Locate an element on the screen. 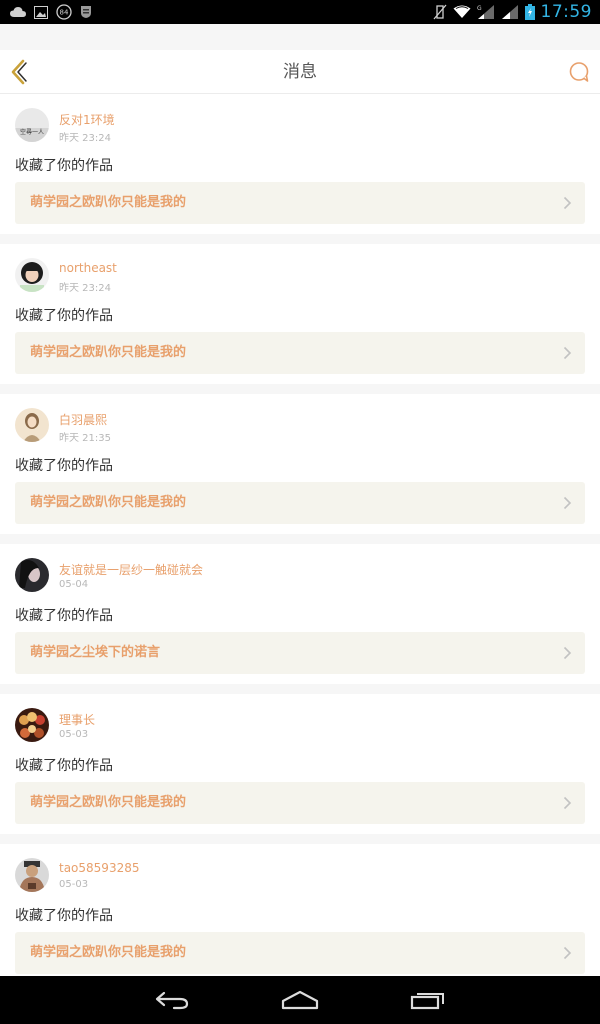 Image resolution: width=600 pixels, height=1024 pixels. page-title: 消息 is located at coordinates (300, 72).